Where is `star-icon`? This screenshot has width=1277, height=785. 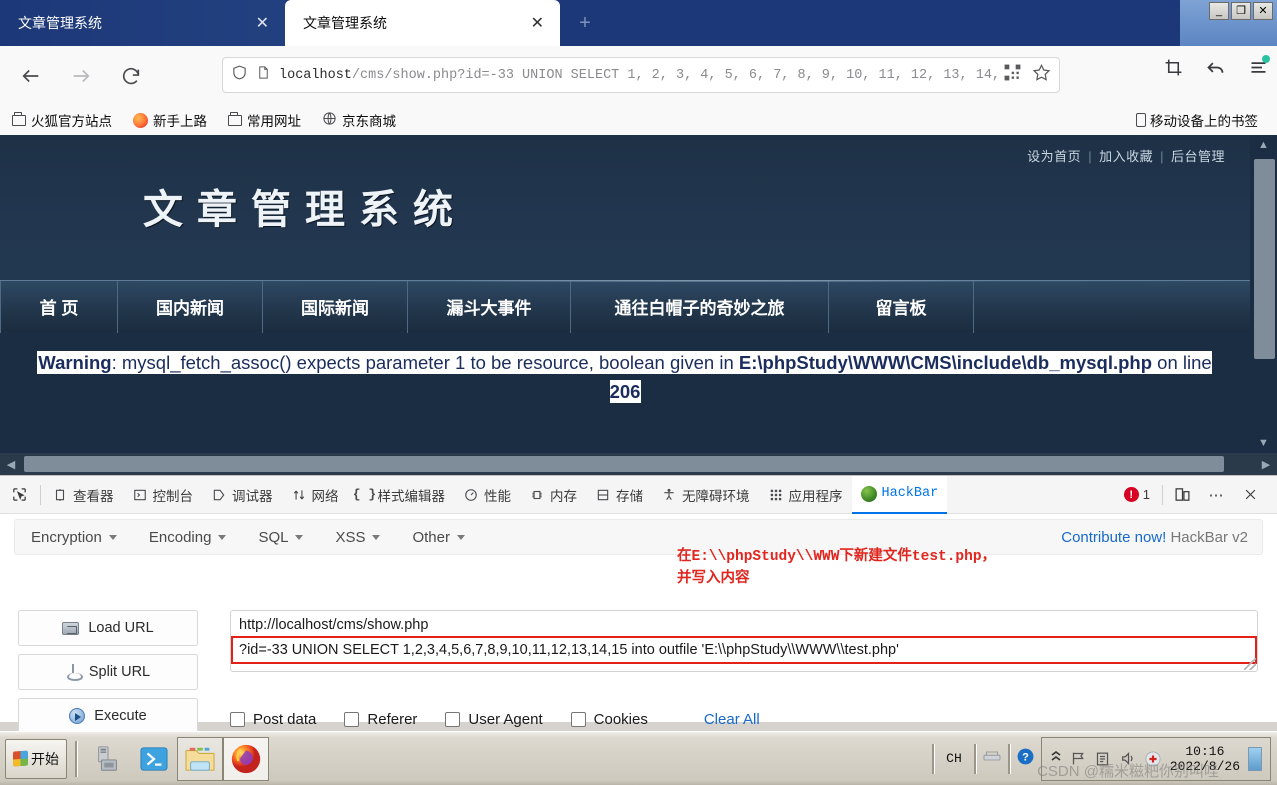
star-icon is located at coordinates (1041, 75).